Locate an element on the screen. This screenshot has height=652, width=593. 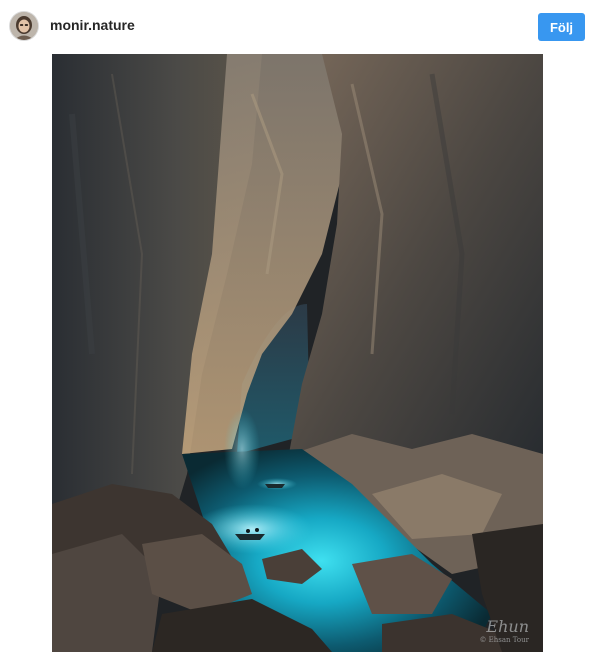
signature-credit: © Ehsan Tour is located at coordinates (504, 640).